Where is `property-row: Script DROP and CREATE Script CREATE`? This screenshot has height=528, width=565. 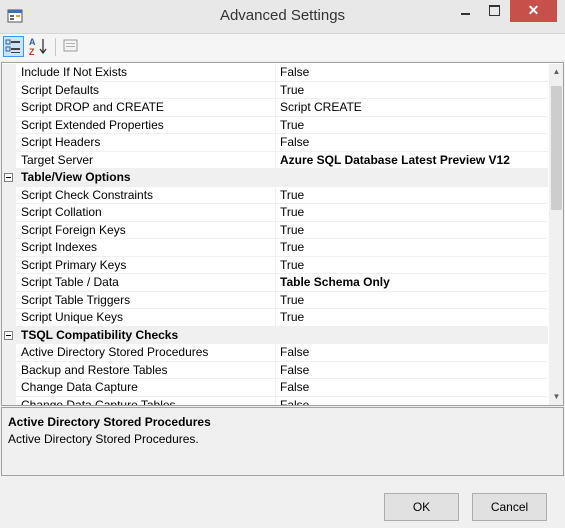
property-row: Script DROP and CREATE Script CREATE is located at coordinates (275, 108).